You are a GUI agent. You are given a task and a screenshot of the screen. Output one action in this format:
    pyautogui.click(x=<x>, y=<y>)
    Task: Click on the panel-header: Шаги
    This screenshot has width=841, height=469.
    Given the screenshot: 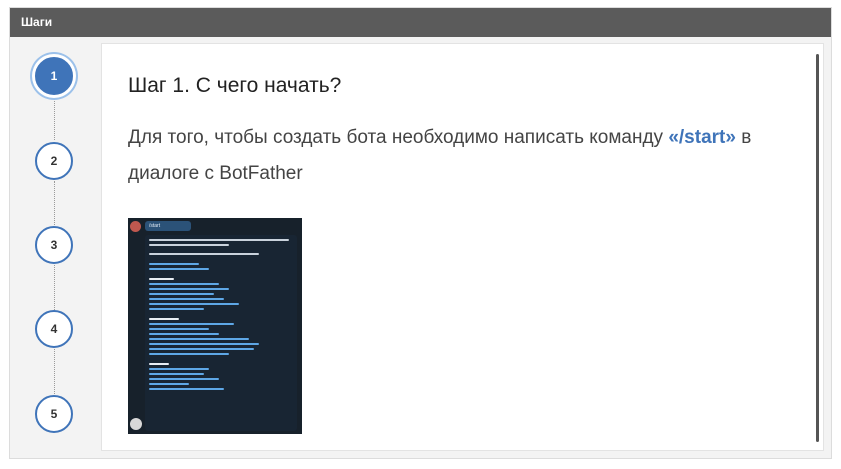 What is the action you would take?
    pyautogui.click(x=420, y=22)
    